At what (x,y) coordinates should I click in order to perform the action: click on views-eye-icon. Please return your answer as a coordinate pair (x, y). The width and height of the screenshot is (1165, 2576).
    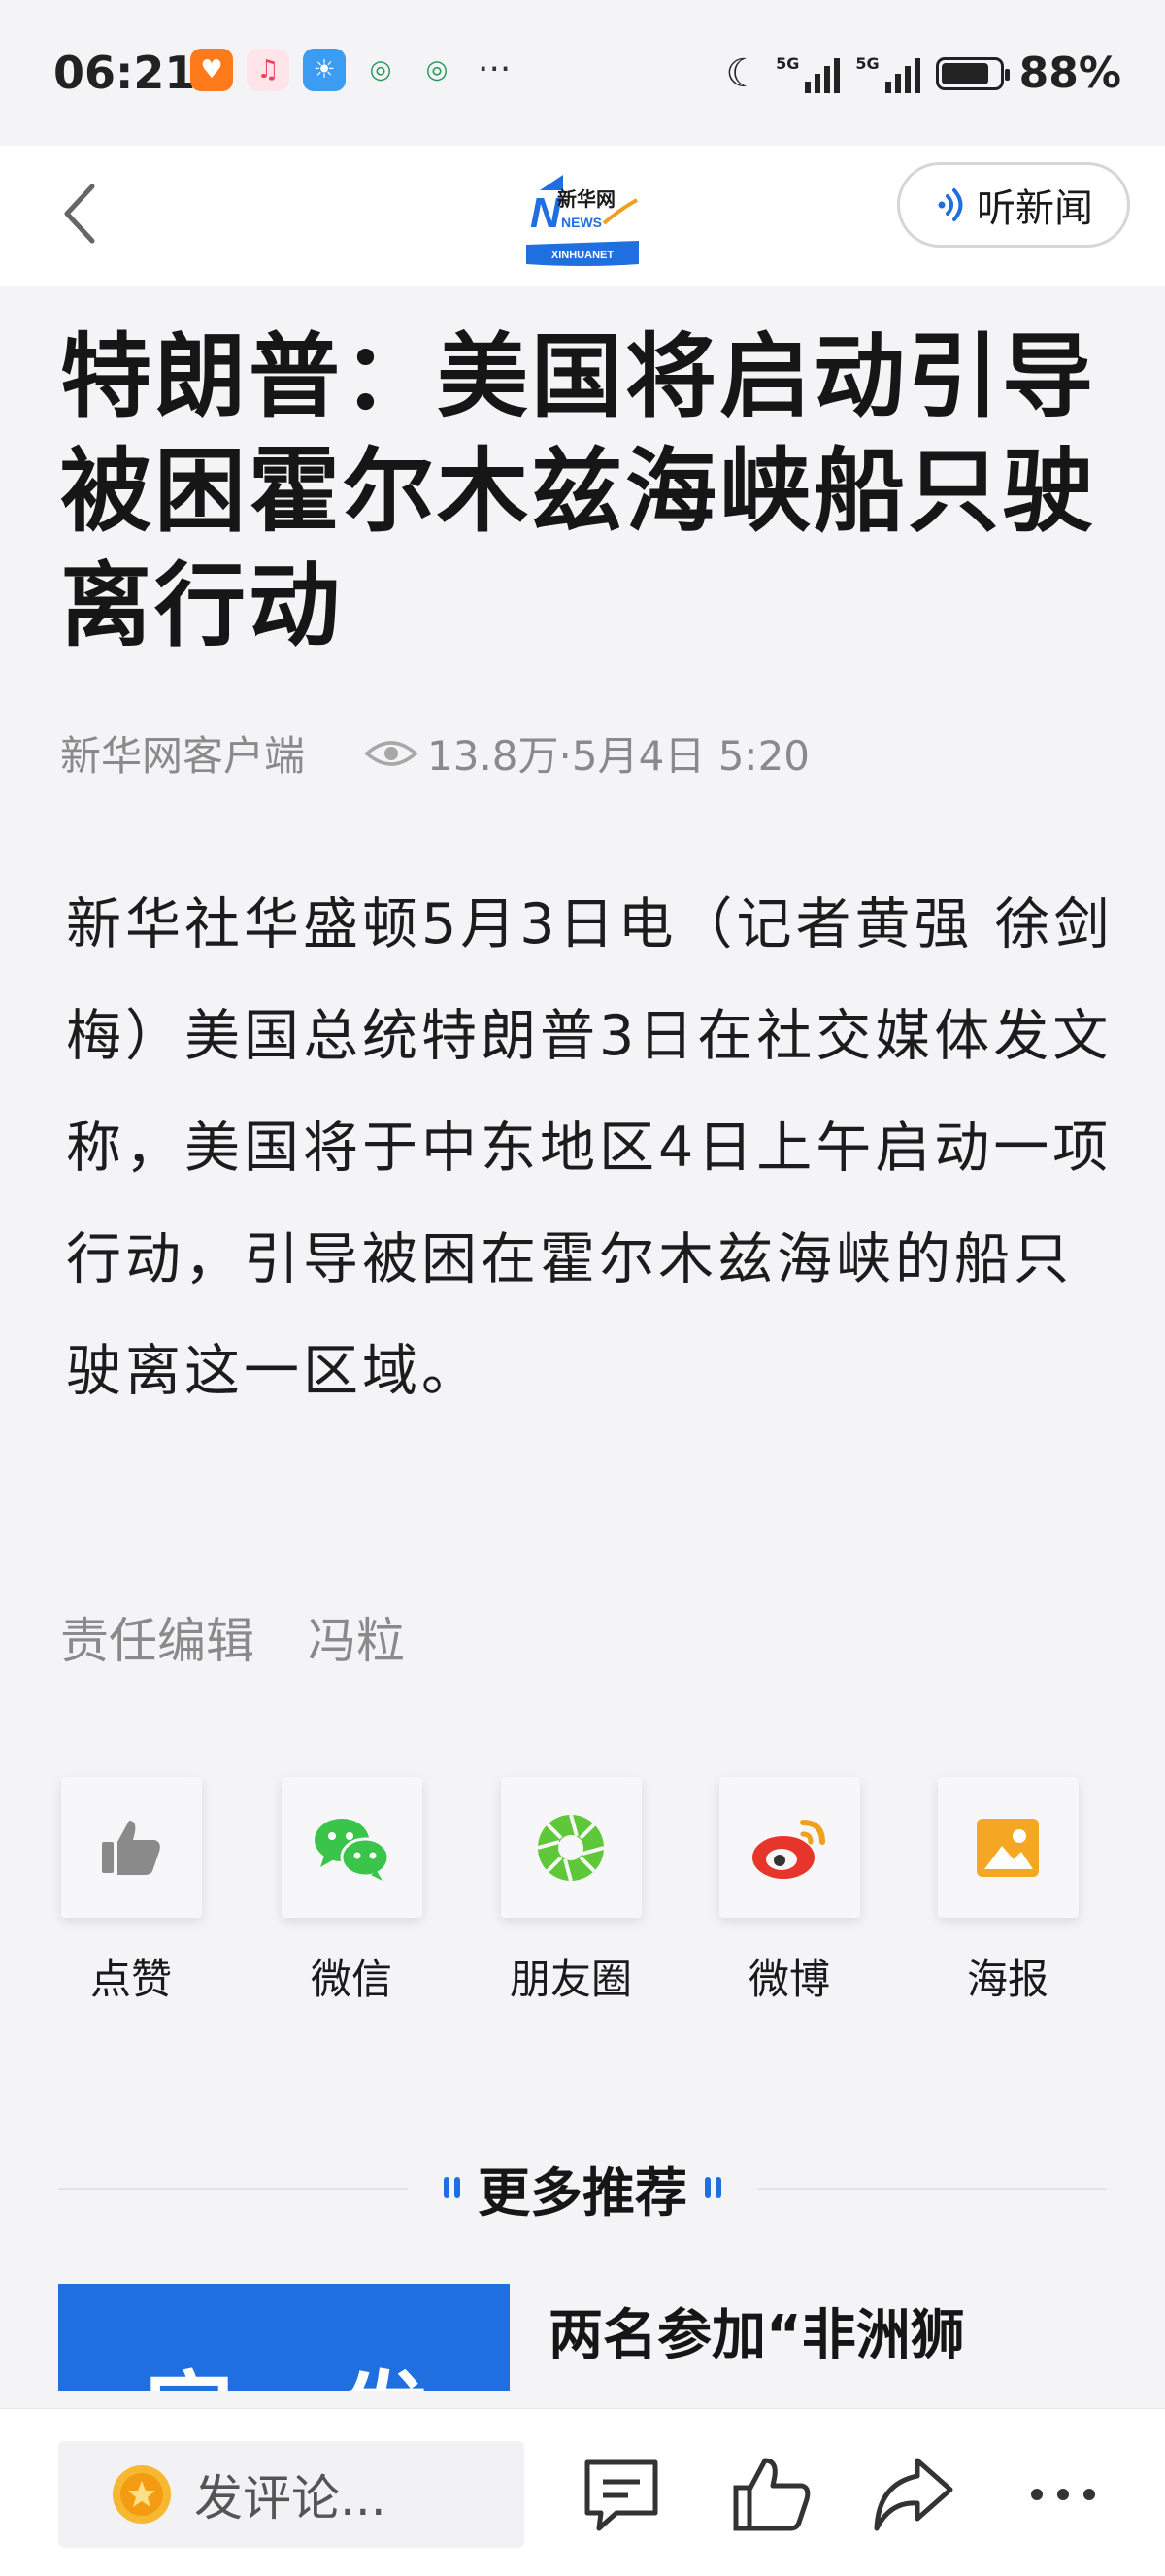
    Looking at the image, I should click on (391, 753).